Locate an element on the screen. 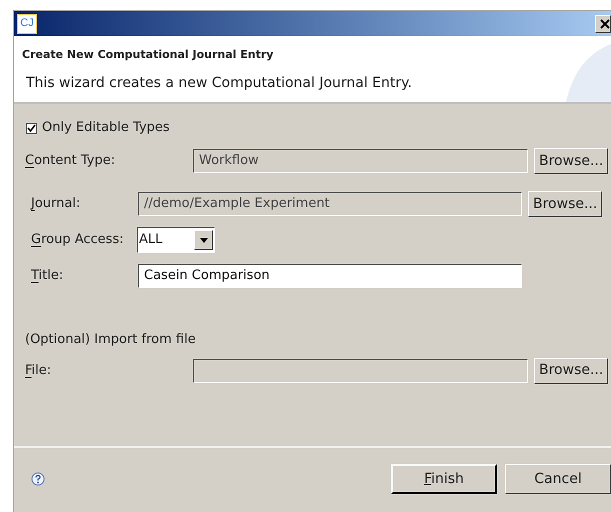  text-field: Casein Comparison is located at coordinates (330, 276).